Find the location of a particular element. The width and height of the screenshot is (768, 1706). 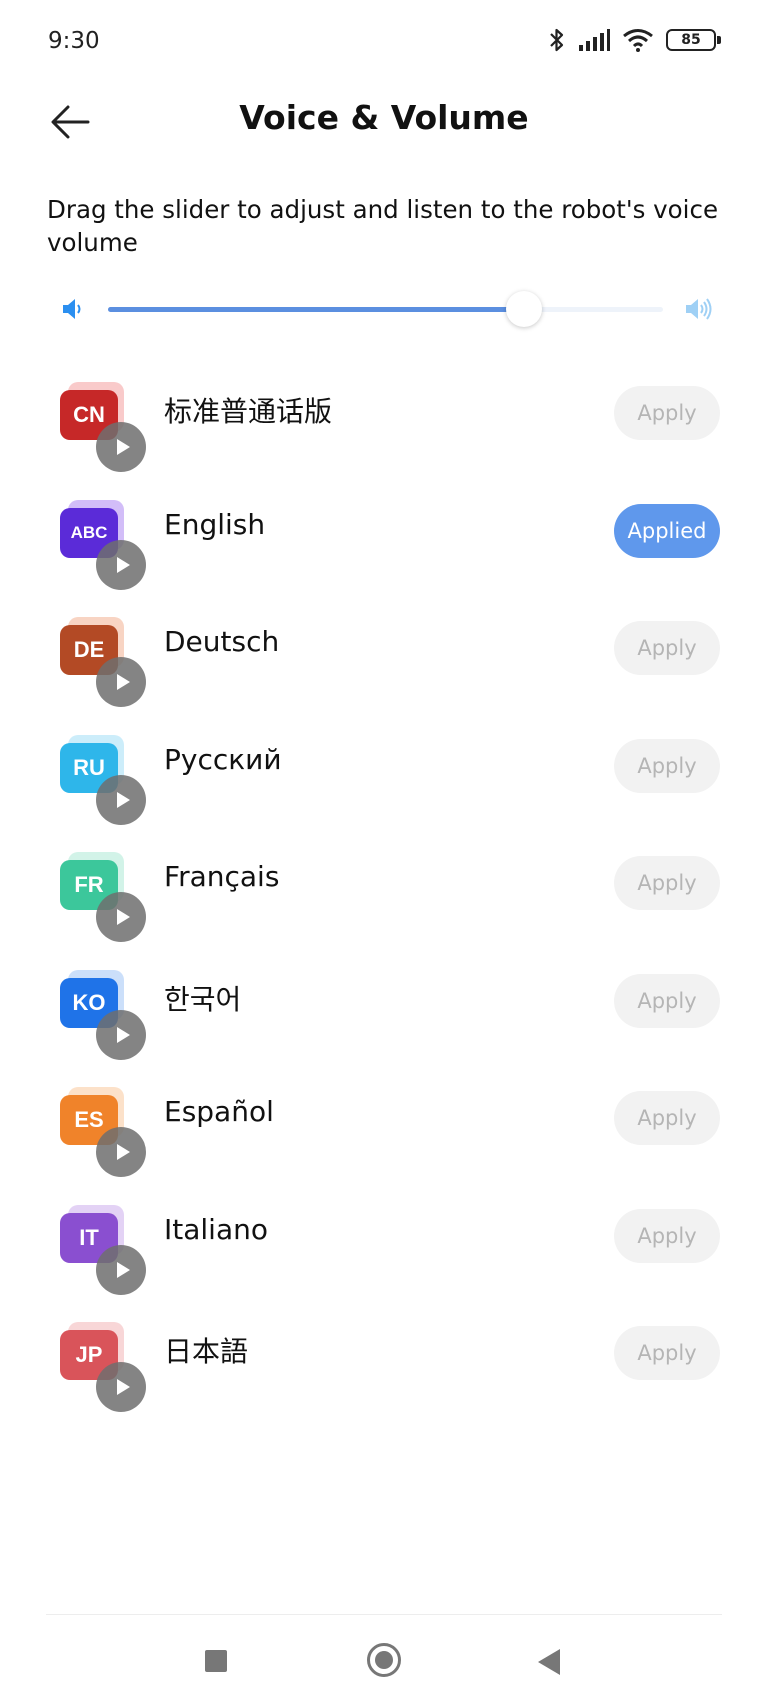

language-name: 标准普通话版 is located at coordinates (248, 411).